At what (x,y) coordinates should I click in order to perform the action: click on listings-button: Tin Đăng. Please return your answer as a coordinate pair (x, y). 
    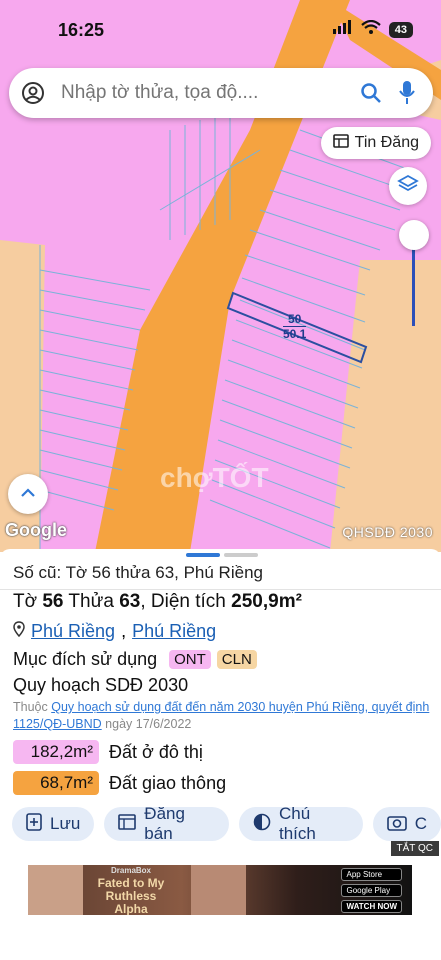
    Looking at the image, I should click on (375, 143).